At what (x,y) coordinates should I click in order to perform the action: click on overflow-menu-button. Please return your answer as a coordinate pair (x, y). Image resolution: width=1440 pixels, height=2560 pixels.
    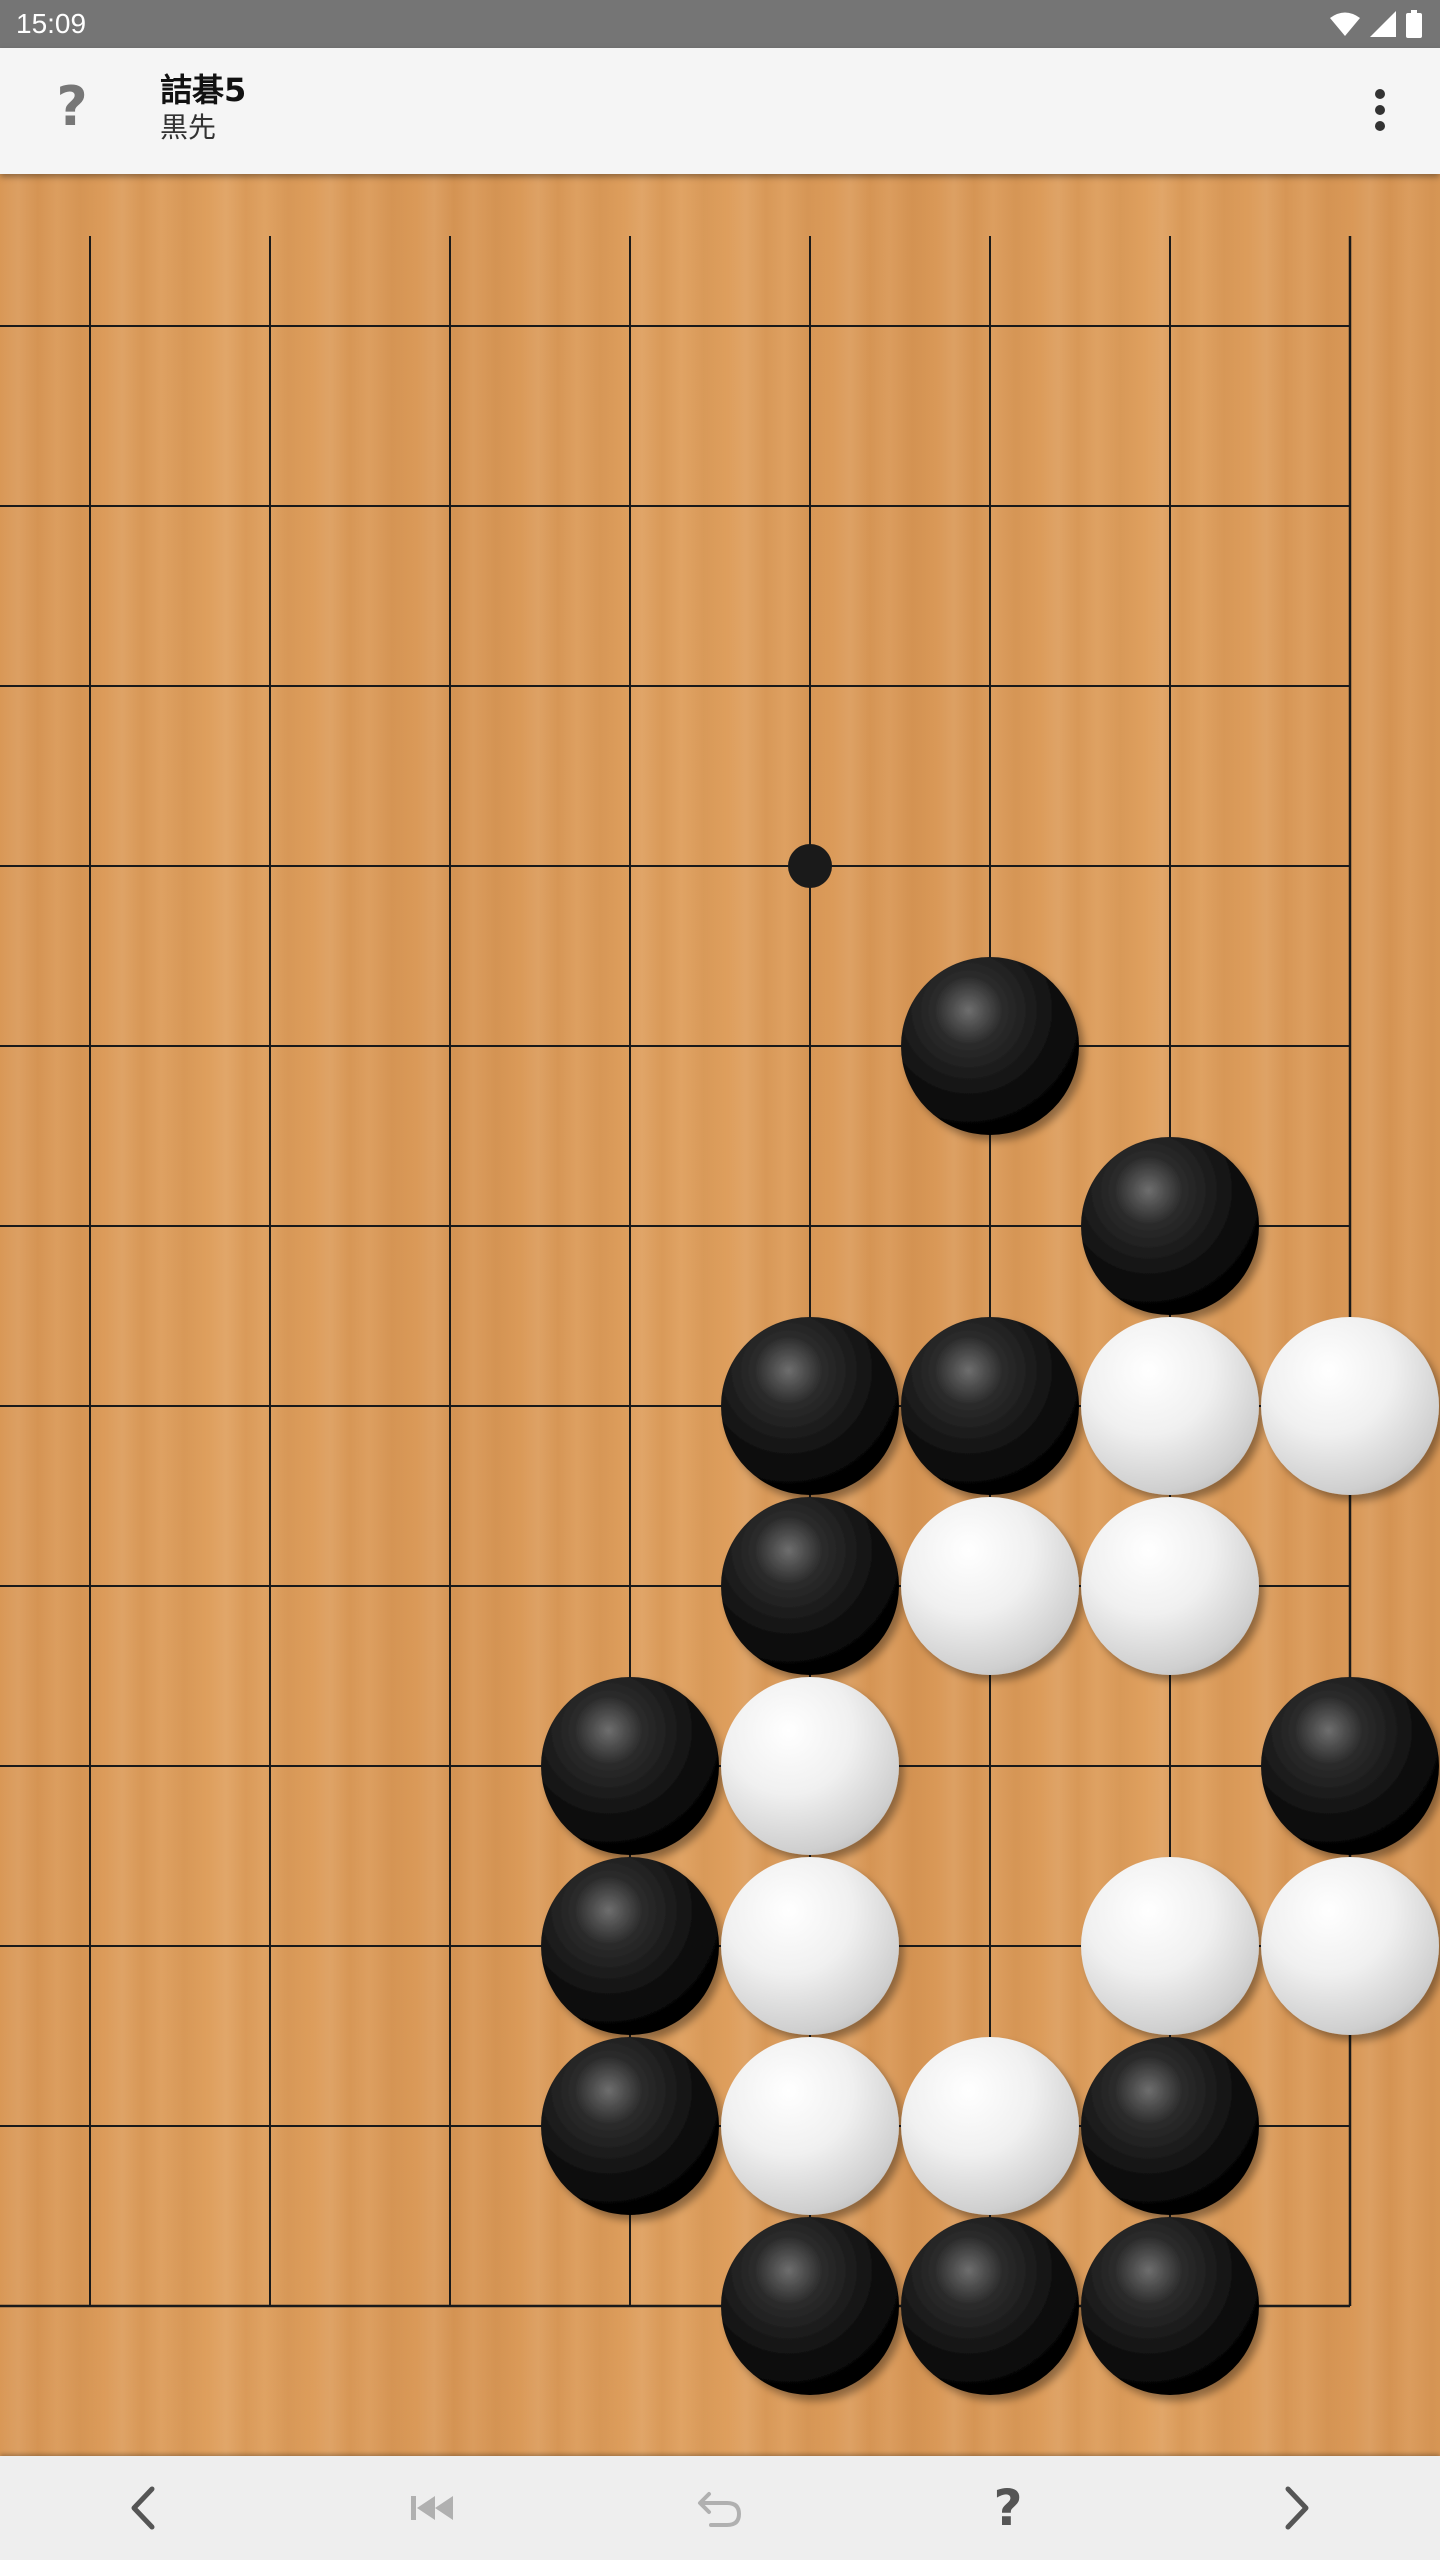
    Looking at the image, I should click on (1380, 110).